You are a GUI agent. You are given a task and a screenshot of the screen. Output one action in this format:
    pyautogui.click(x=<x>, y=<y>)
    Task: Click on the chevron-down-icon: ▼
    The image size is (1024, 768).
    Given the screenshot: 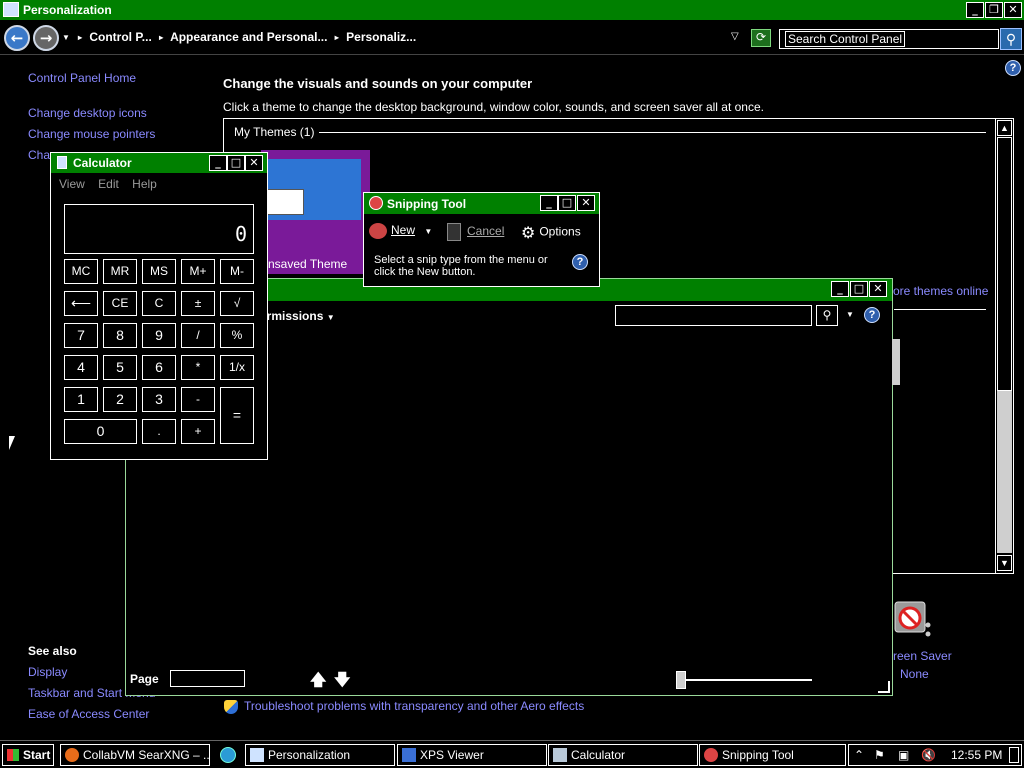 What is the action you would take?
    pyautogui.click(x=428, y=231)
    